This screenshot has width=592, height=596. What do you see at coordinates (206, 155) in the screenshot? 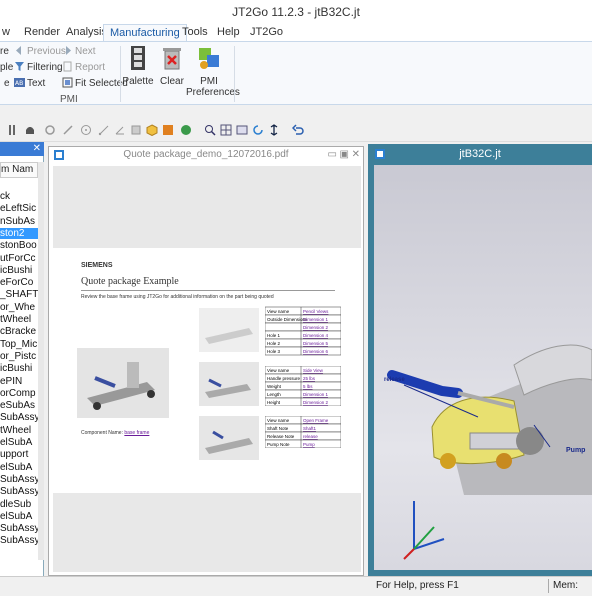
I see `pdf-window-title: Quote package_demo_12072016.pdf ▭ ▣ ✕` at bounding box center [206, 155].